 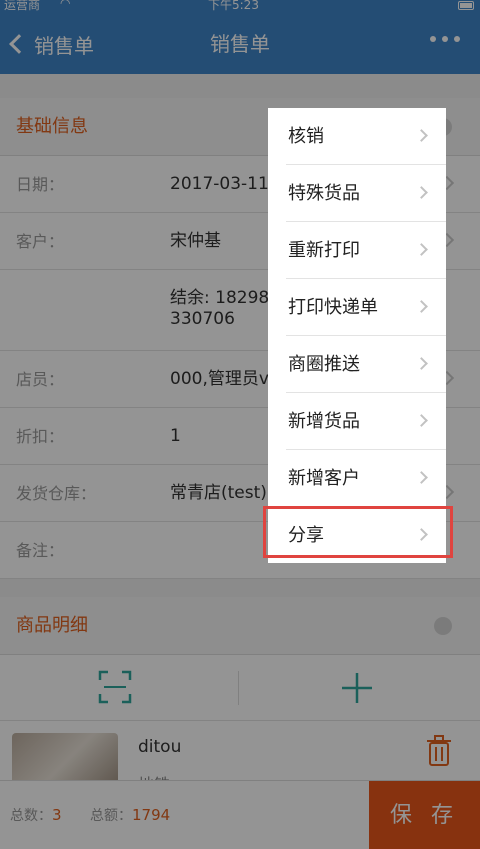 I want to click on menu-item-new-customer: 新增客户, so click(x=366, y=478).